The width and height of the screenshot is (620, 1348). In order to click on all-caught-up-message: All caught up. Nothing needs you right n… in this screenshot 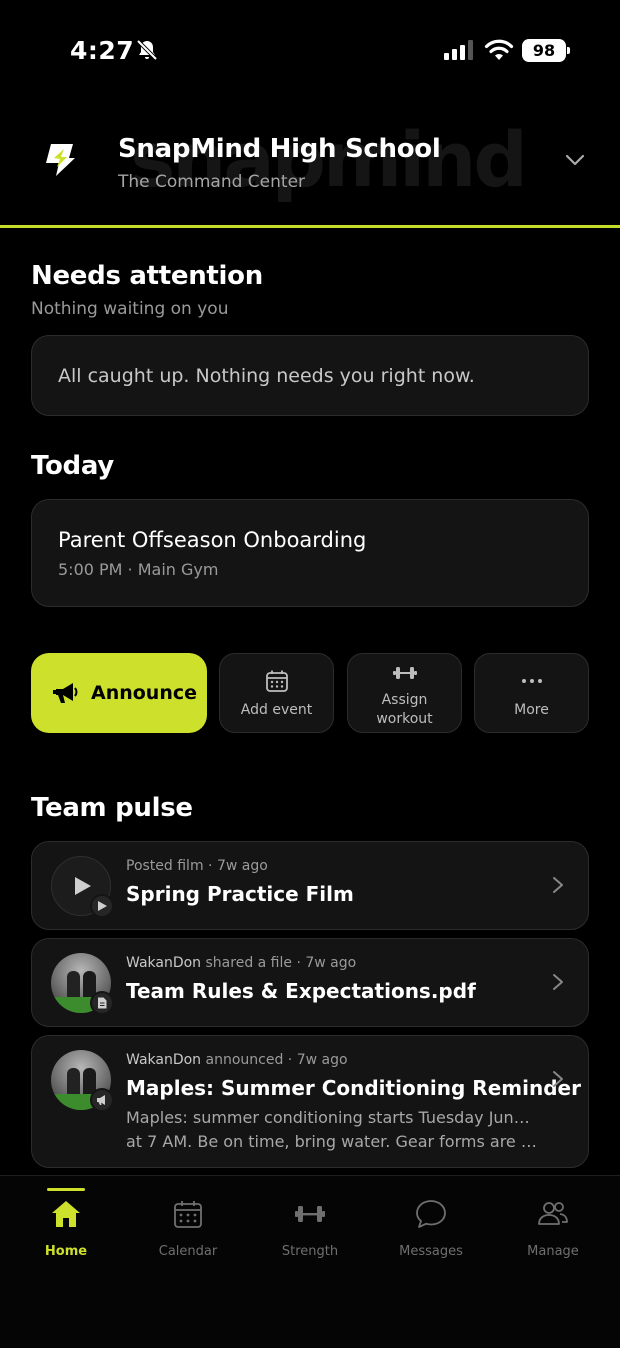, I will do `click(266, 376)`.